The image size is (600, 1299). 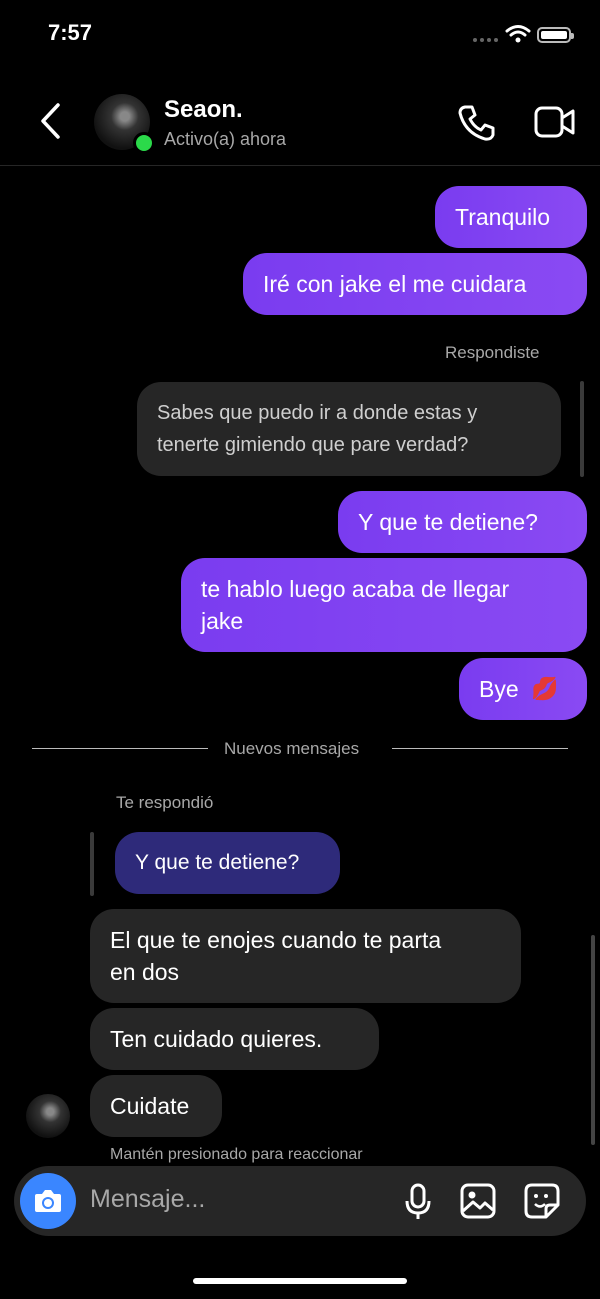 I want to click on message-bubble-sent: Y que te detiene?, so click(x=462, y=522).